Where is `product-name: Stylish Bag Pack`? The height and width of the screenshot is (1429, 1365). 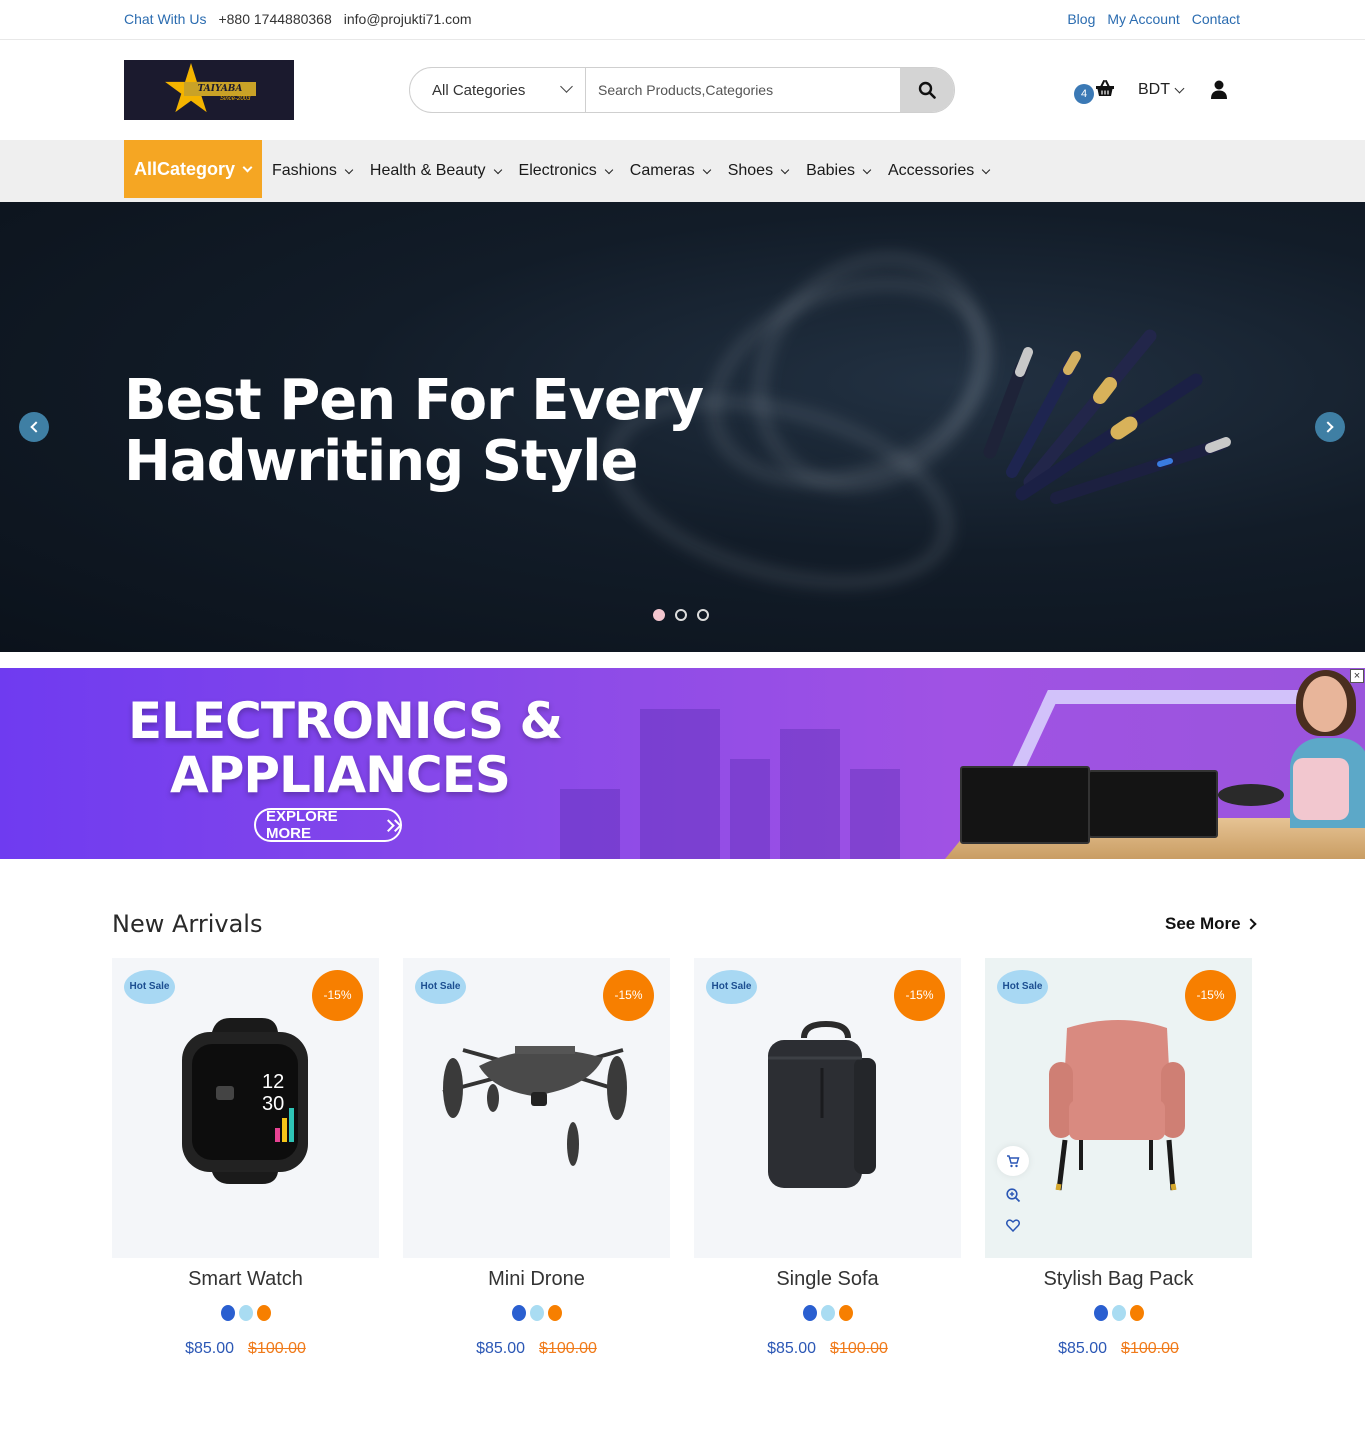 product-name: Stylish Bag Pack is located at coordinates (1118, 1279).